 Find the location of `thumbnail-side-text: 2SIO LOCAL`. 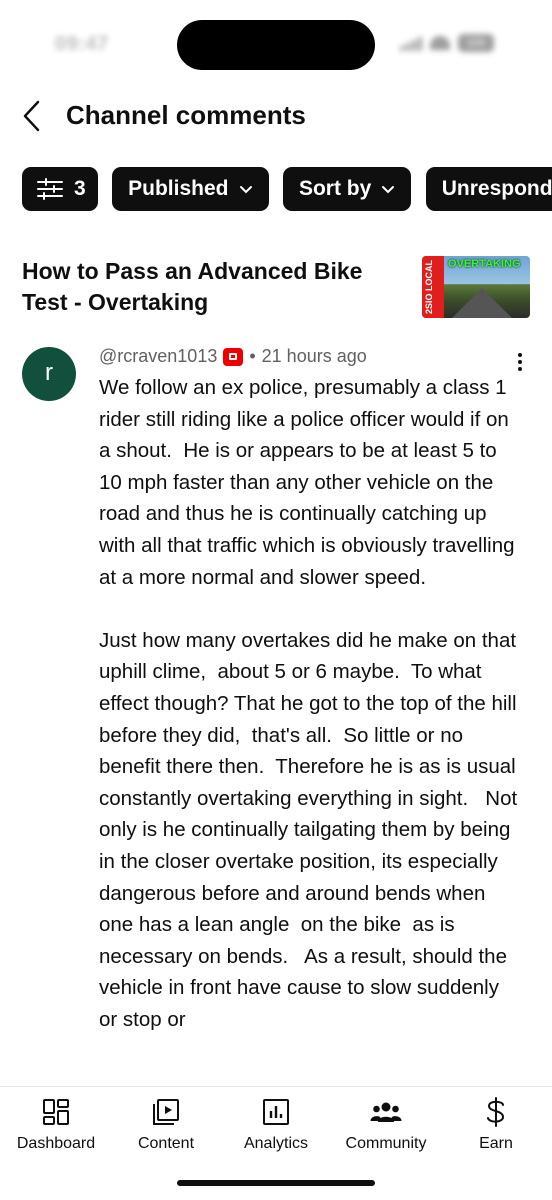

thumbnail-side-text: 2SIO LOCAL is located at coordinates (429, 286).